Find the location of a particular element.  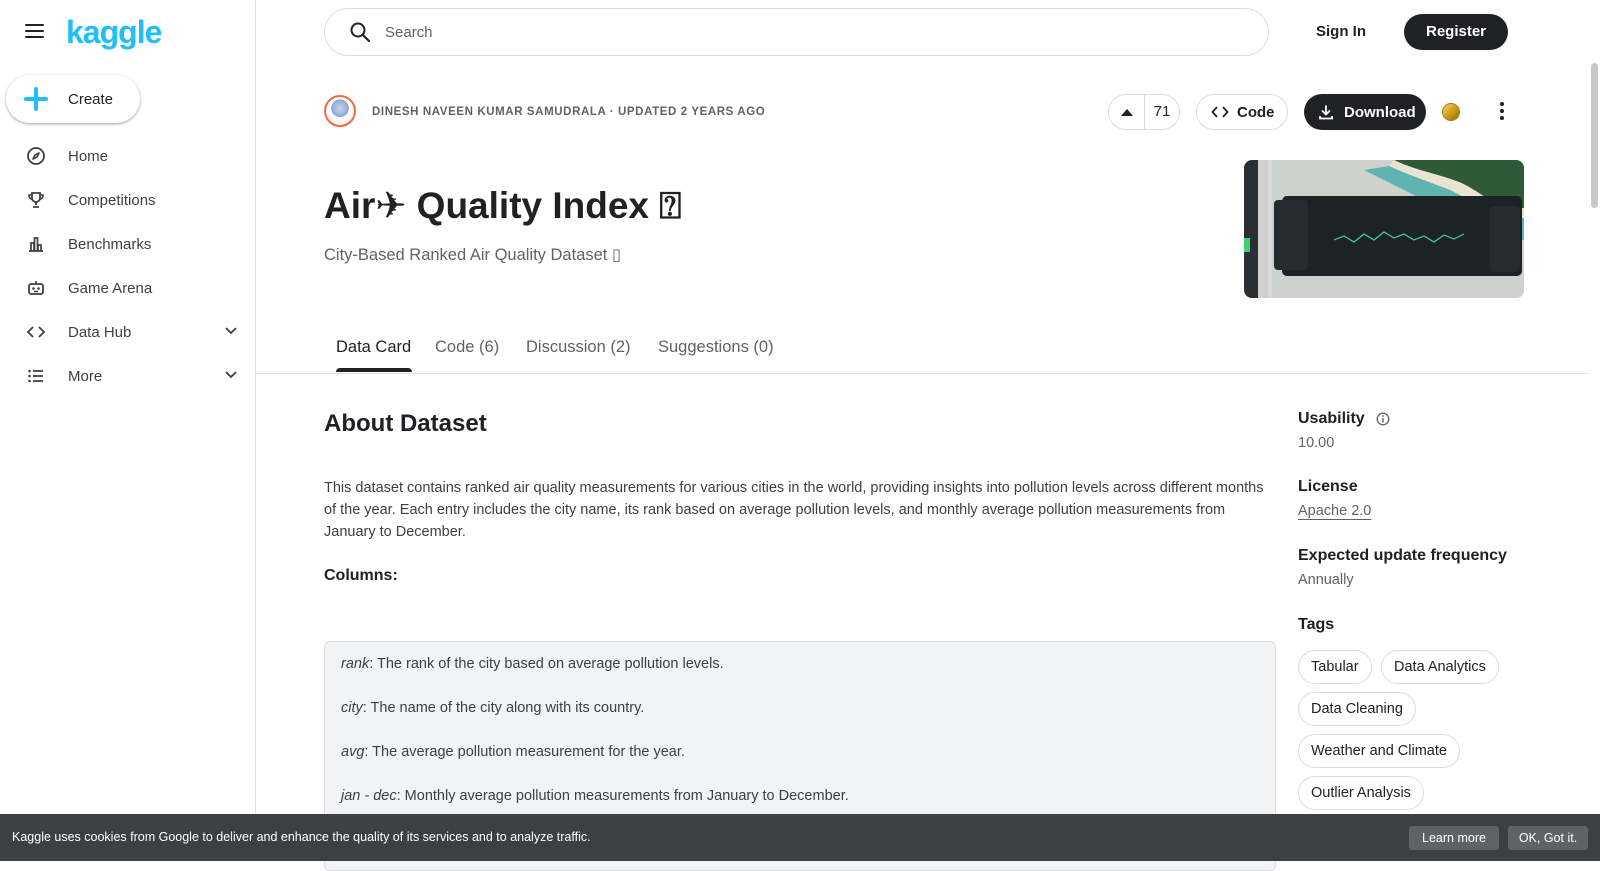

column-name: jan - dec is located at coordinates (369, 796).